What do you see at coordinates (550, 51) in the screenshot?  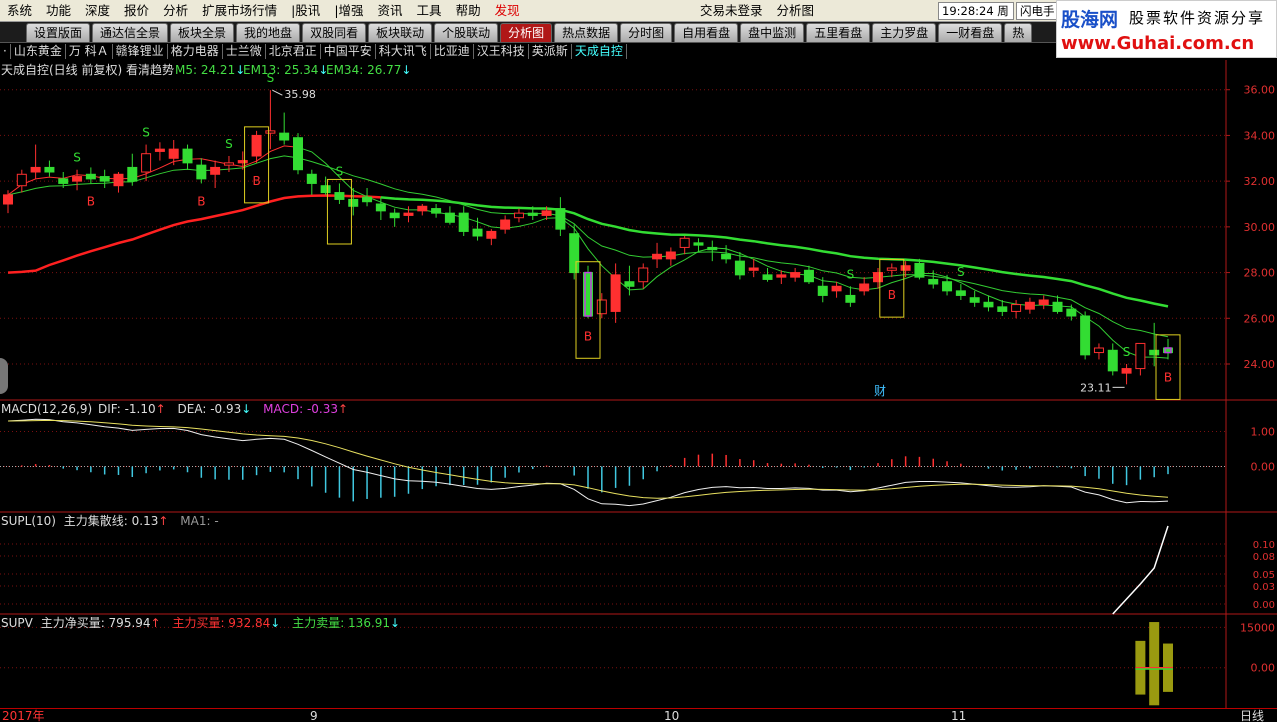 I see `stock-item-11: 英派斯` at bounding box center [550, 51].